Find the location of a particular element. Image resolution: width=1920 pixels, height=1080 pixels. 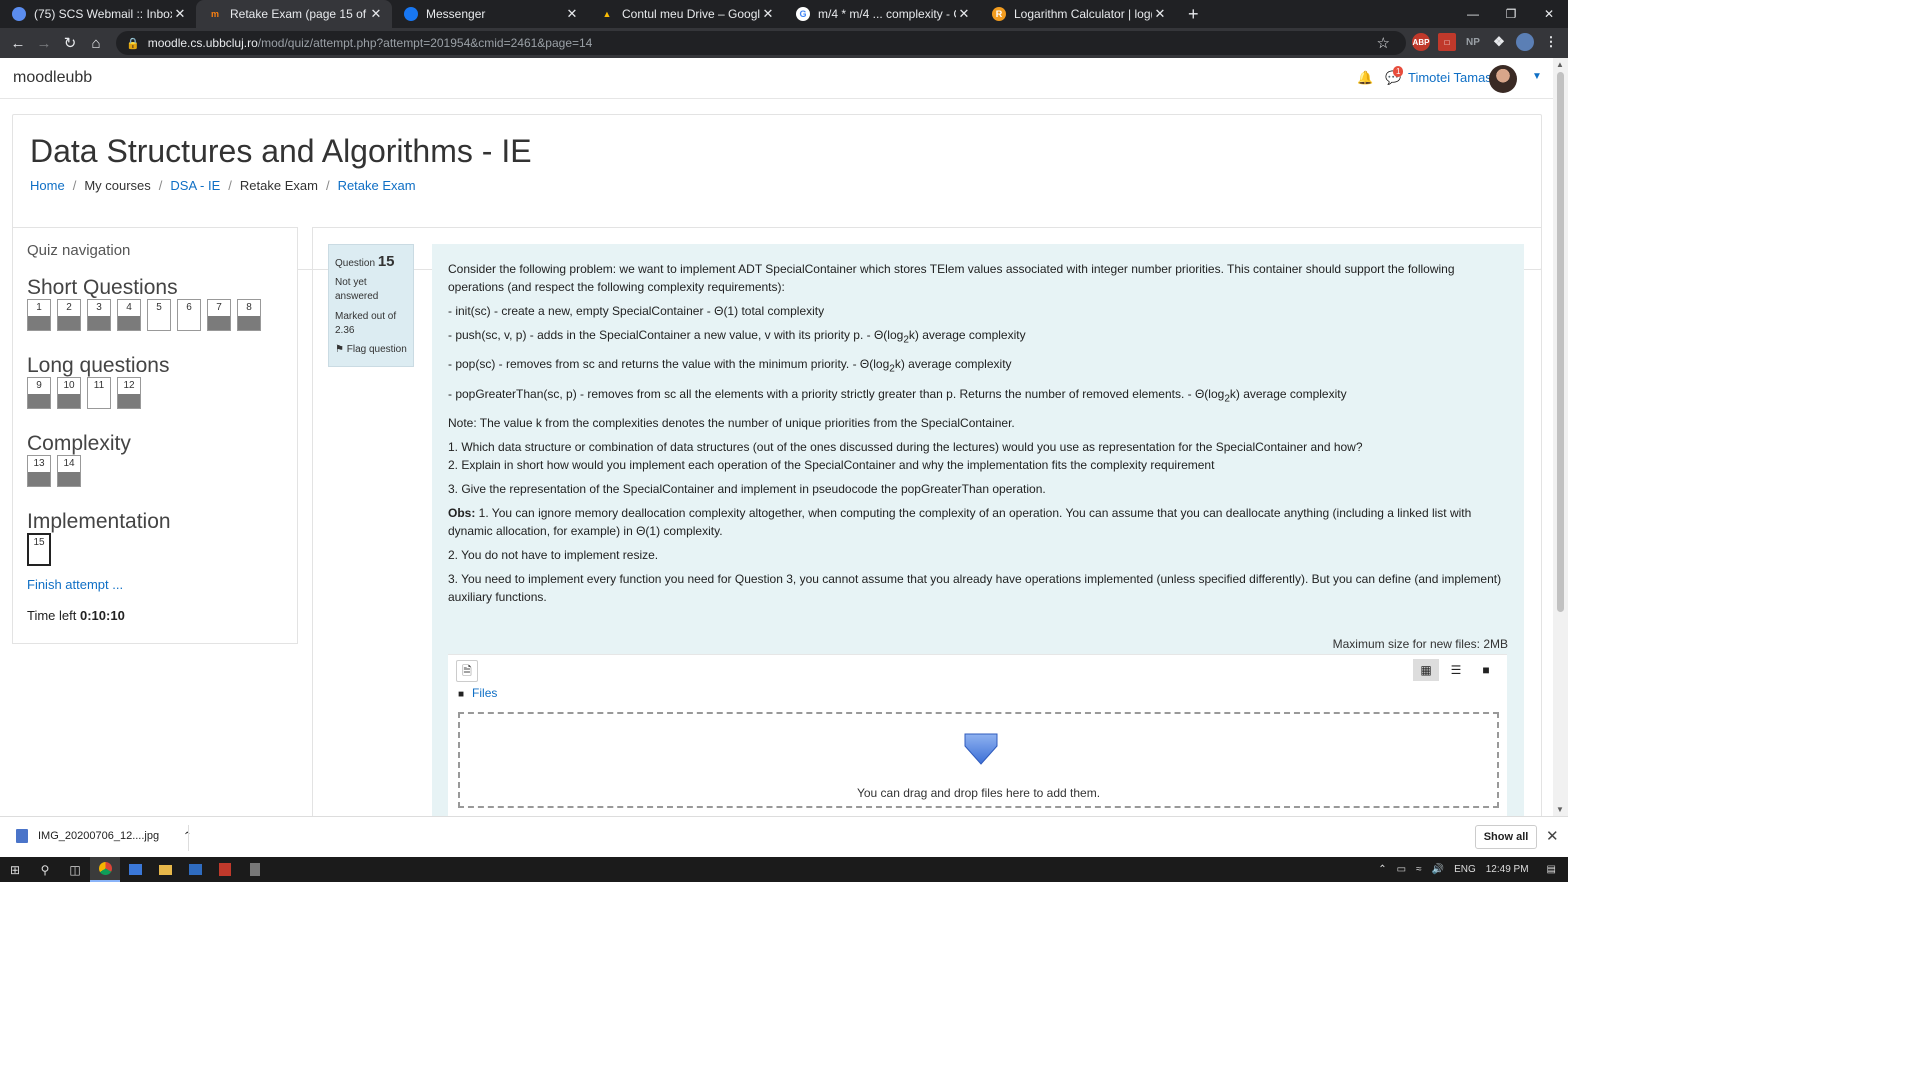

avatar is located at coordinates (1503, 79).